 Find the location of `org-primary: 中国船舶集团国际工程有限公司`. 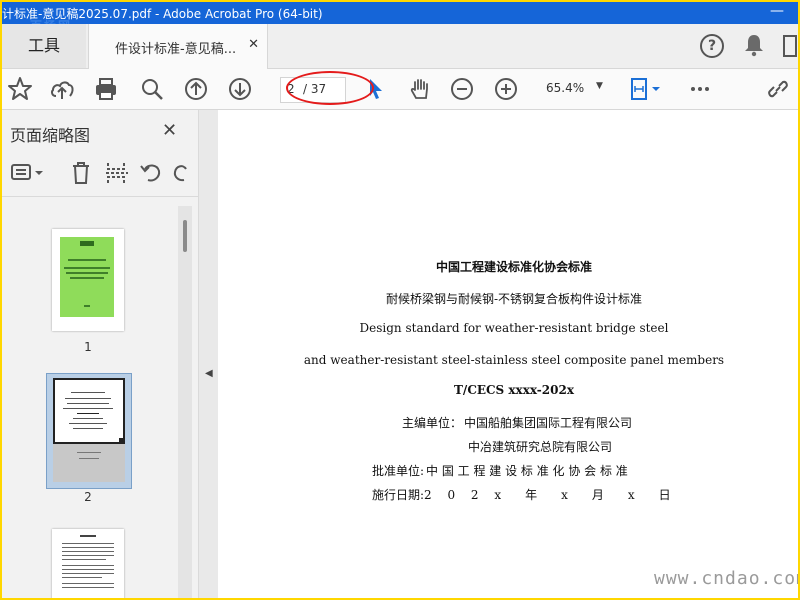

org-primary: 中国船舶集团国际工程有限公司 is located at coordinates (548, 423).